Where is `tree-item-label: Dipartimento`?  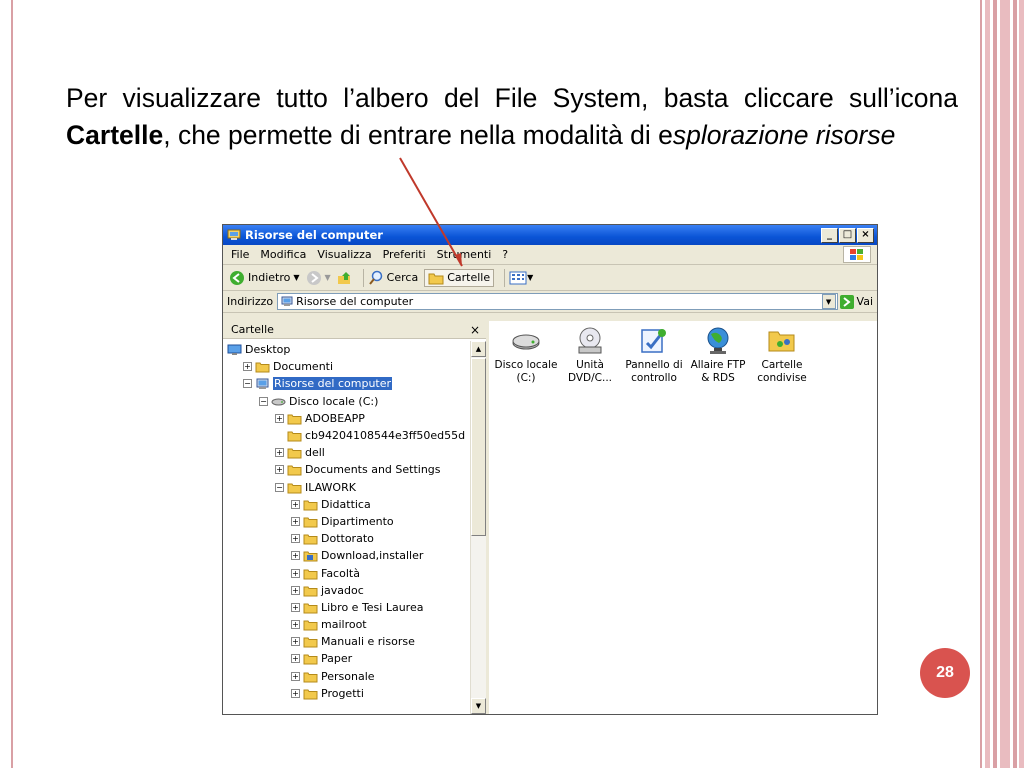
tree-item-label: Dipartimento is located at coordinates (357, 521).